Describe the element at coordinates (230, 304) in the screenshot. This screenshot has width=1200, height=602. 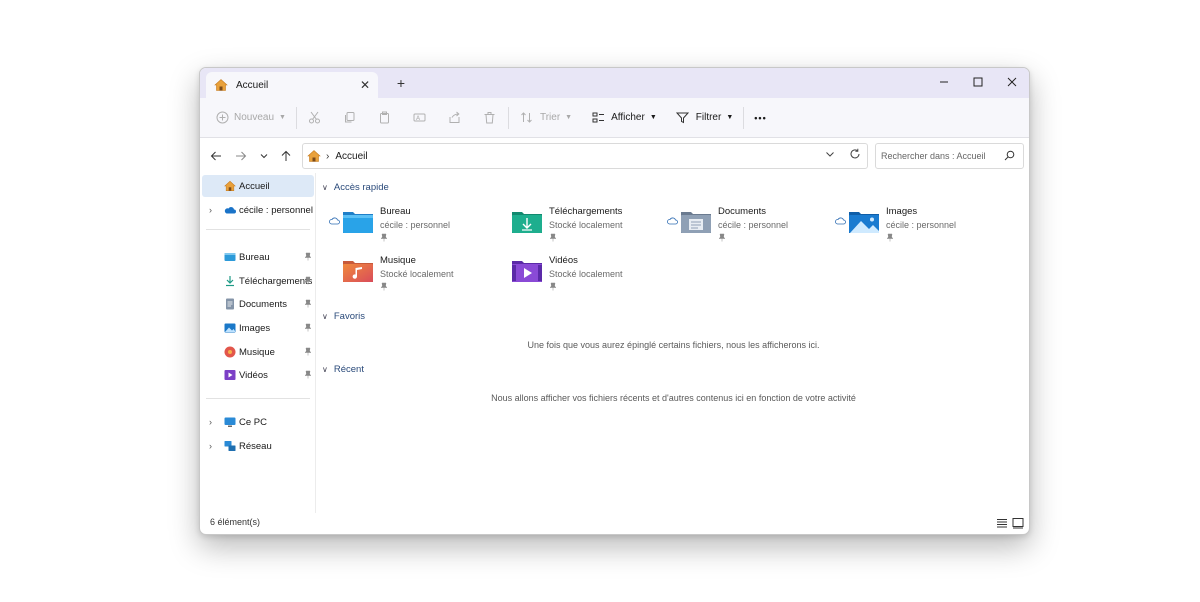
I see `documents-icon` at that location.